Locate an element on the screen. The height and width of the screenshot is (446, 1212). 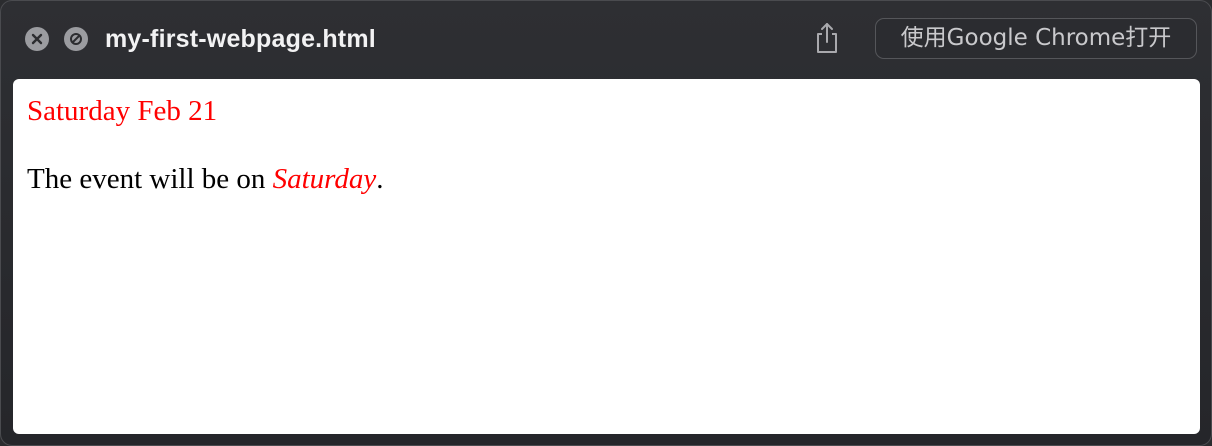
share-icon is located at coordinates (827, 38).